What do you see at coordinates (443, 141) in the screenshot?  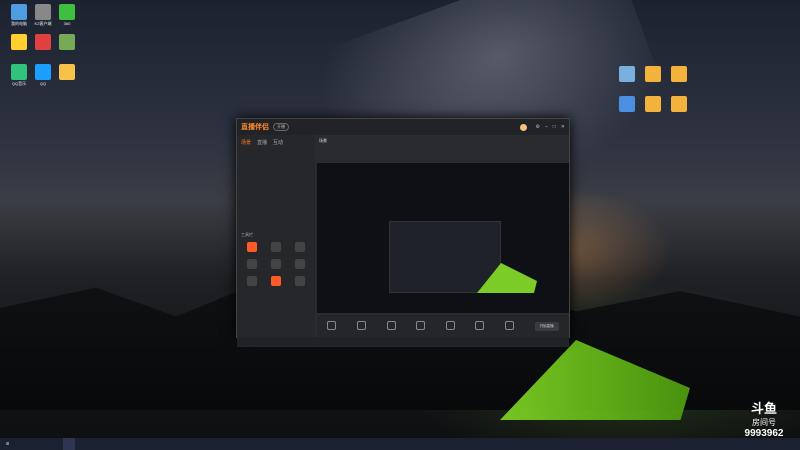 I see `scene-bar: 场景` at bounding box center [443, 141].